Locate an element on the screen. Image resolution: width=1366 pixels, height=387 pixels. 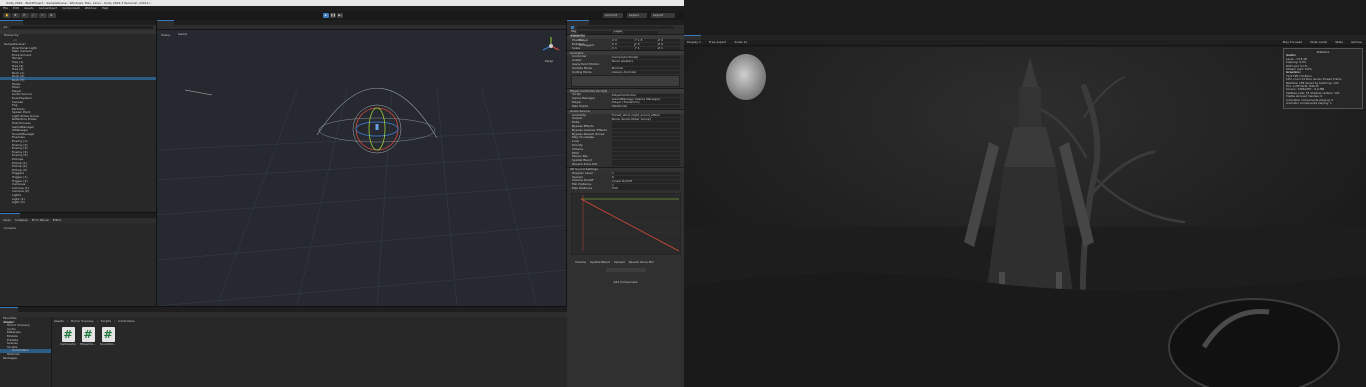
sound-settings-row-value: 500 is located at coordinates (646, 189).